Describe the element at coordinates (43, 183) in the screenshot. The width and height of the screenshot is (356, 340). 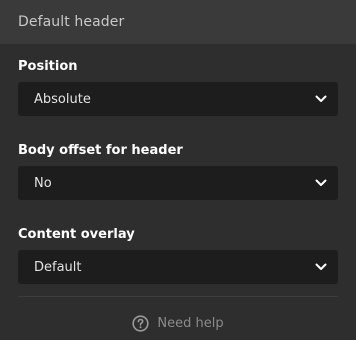
I see `body-offset-select-value: No` at that location.